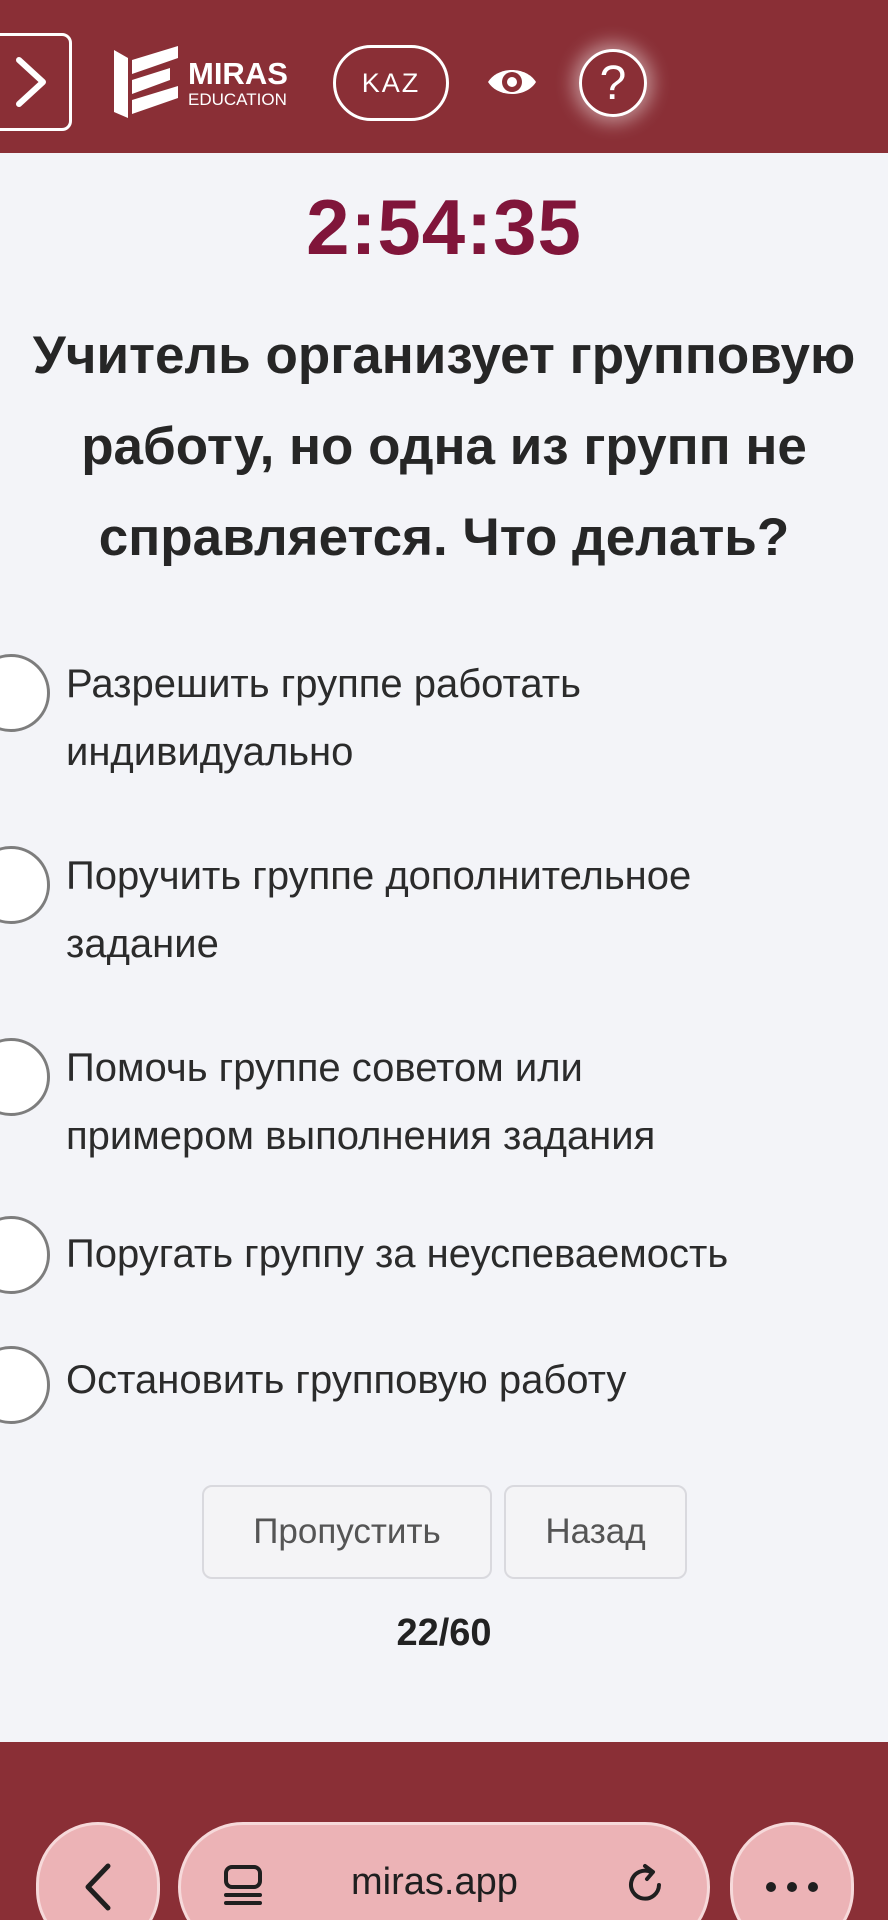 The width and height of the screenshot is (888, 1920). I want to click on answer-line: задание, so click(142, 944).